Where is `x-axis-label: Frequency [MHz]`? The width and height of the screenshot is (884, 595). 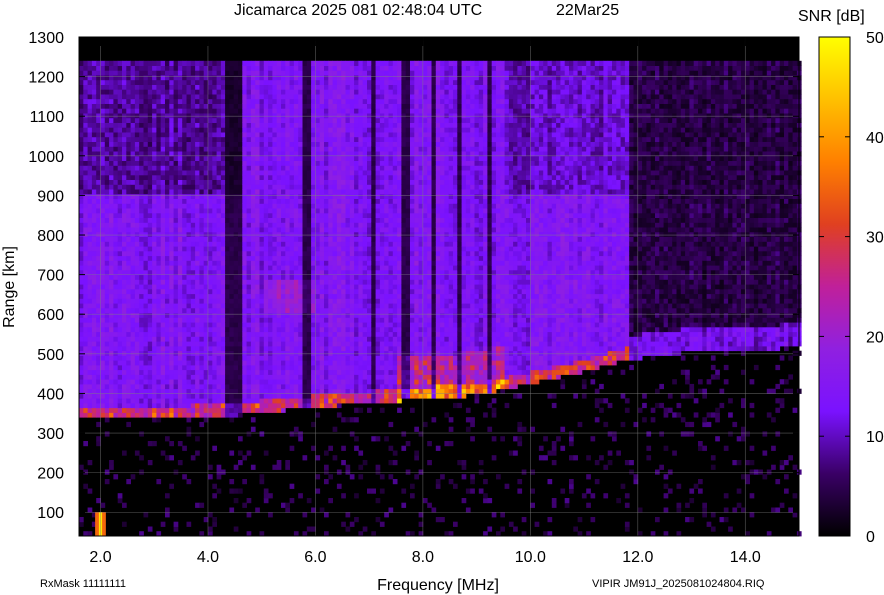 x-axis-label: Frequency [MHz] is located at coordinates (438, 585).